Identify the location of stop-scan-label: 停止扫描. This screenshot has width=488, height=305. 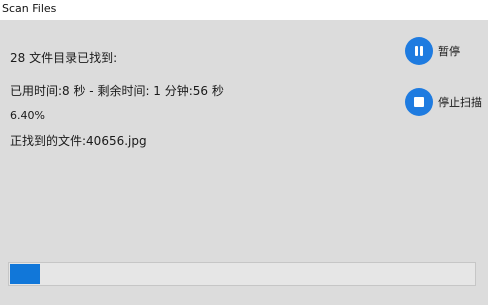
(460, 102).